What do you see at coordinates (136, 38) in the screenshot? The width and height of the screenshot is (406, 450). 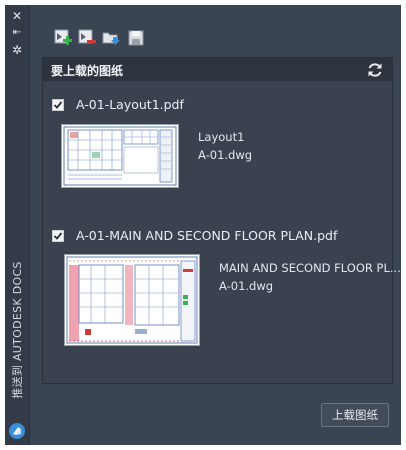 I see `save-icon` at bounding box center [136, 38].